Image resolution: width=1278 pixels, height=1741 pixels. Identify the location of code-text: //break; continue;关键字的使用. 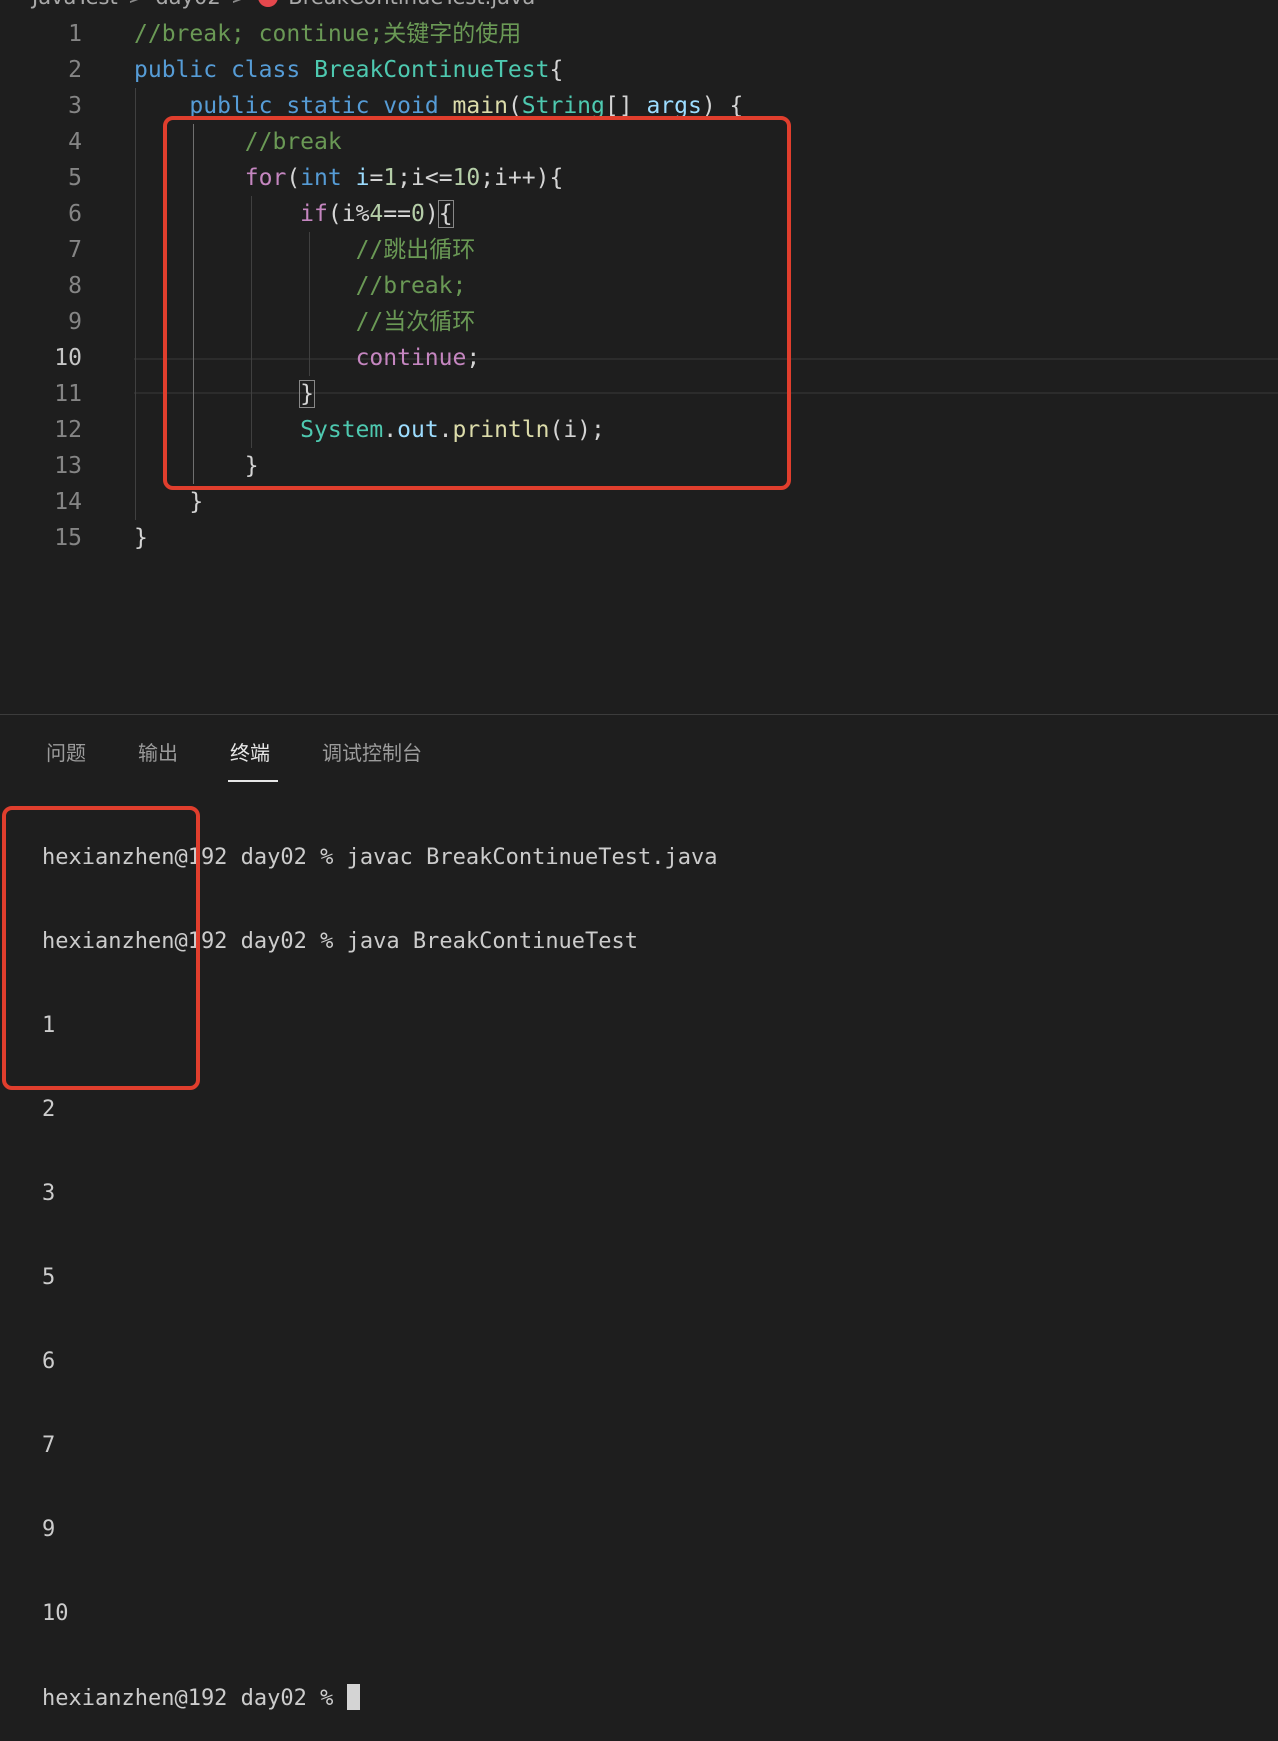
(328, 34).